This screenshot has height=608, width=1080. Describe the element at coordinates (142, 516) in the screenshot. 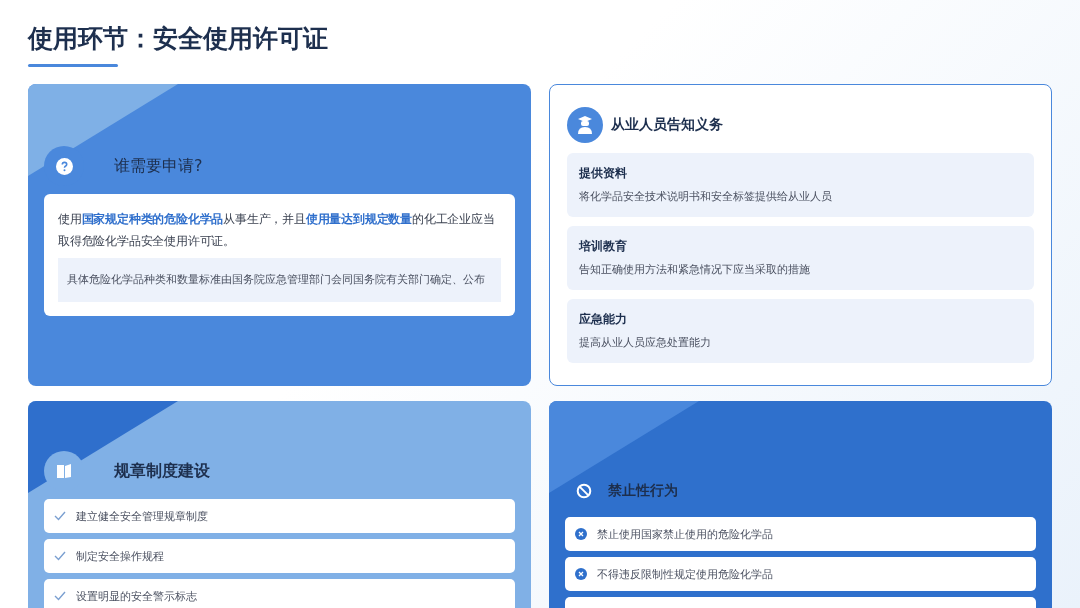

I see `row-text: 建立健全安全管理规章制度` at that location.